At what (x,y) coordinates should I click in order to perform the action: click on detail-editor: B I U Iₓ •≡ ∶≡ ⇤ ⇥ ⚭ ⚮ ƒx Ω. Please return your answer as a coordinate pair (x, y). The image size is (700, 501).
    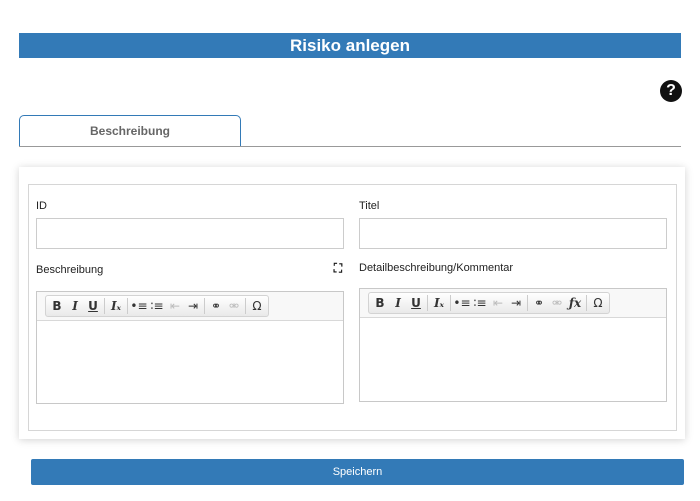
    Looking at the image, I should click on (513, 345).